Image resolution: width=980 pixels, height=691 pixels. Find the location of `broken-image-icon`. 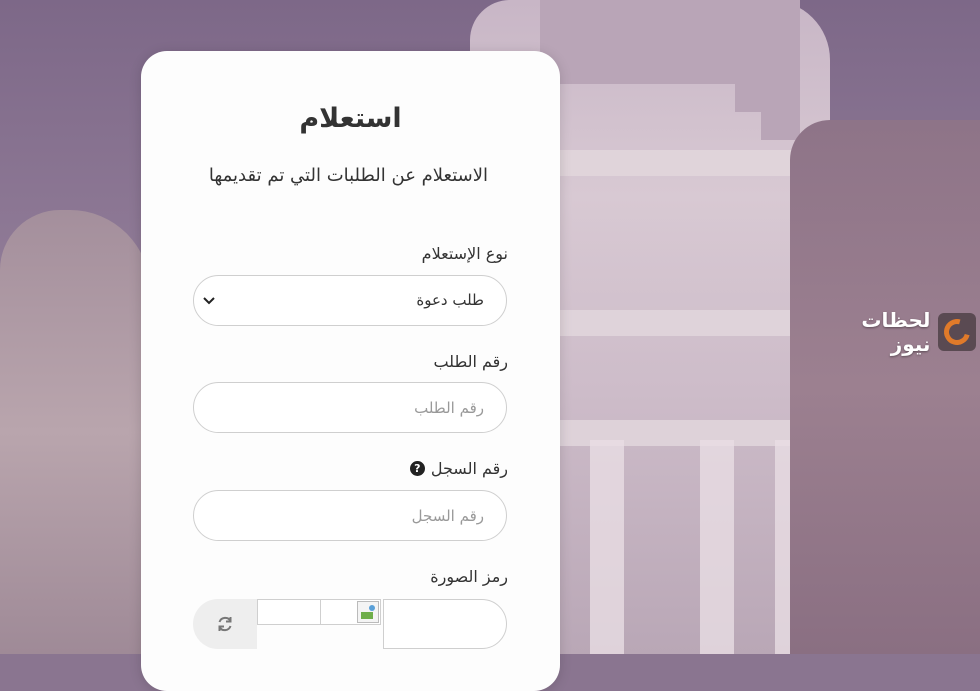

broken-image-icon is located at coordinates (368, 612).